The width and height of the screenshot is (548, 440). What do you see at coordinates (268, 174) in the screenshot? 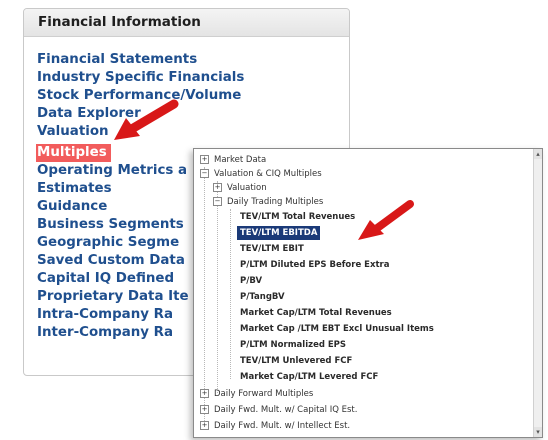
I see `tree-node-label: Valuation & CIQ Multiples` at bounding box center [268, 174].